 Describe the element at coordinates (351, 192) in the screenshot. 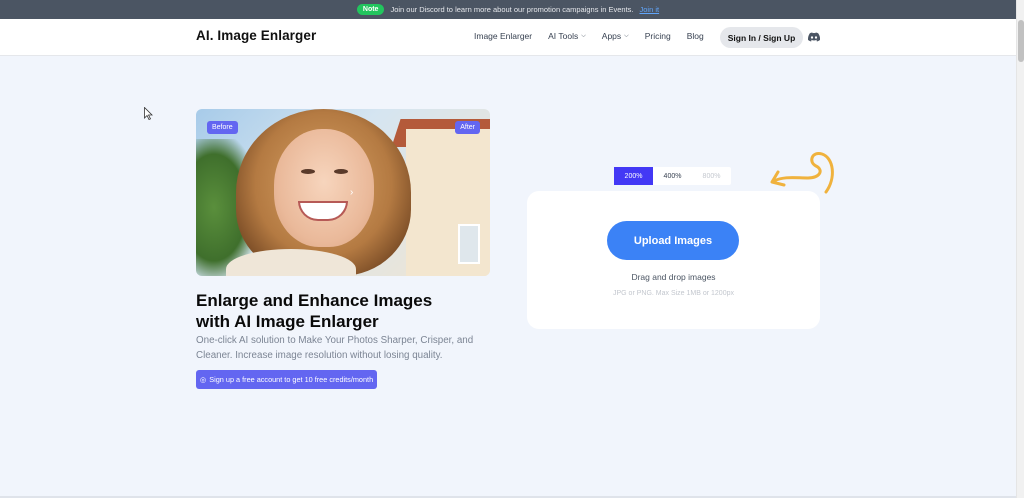

I see `chevron-right-icon: ›` at that location.